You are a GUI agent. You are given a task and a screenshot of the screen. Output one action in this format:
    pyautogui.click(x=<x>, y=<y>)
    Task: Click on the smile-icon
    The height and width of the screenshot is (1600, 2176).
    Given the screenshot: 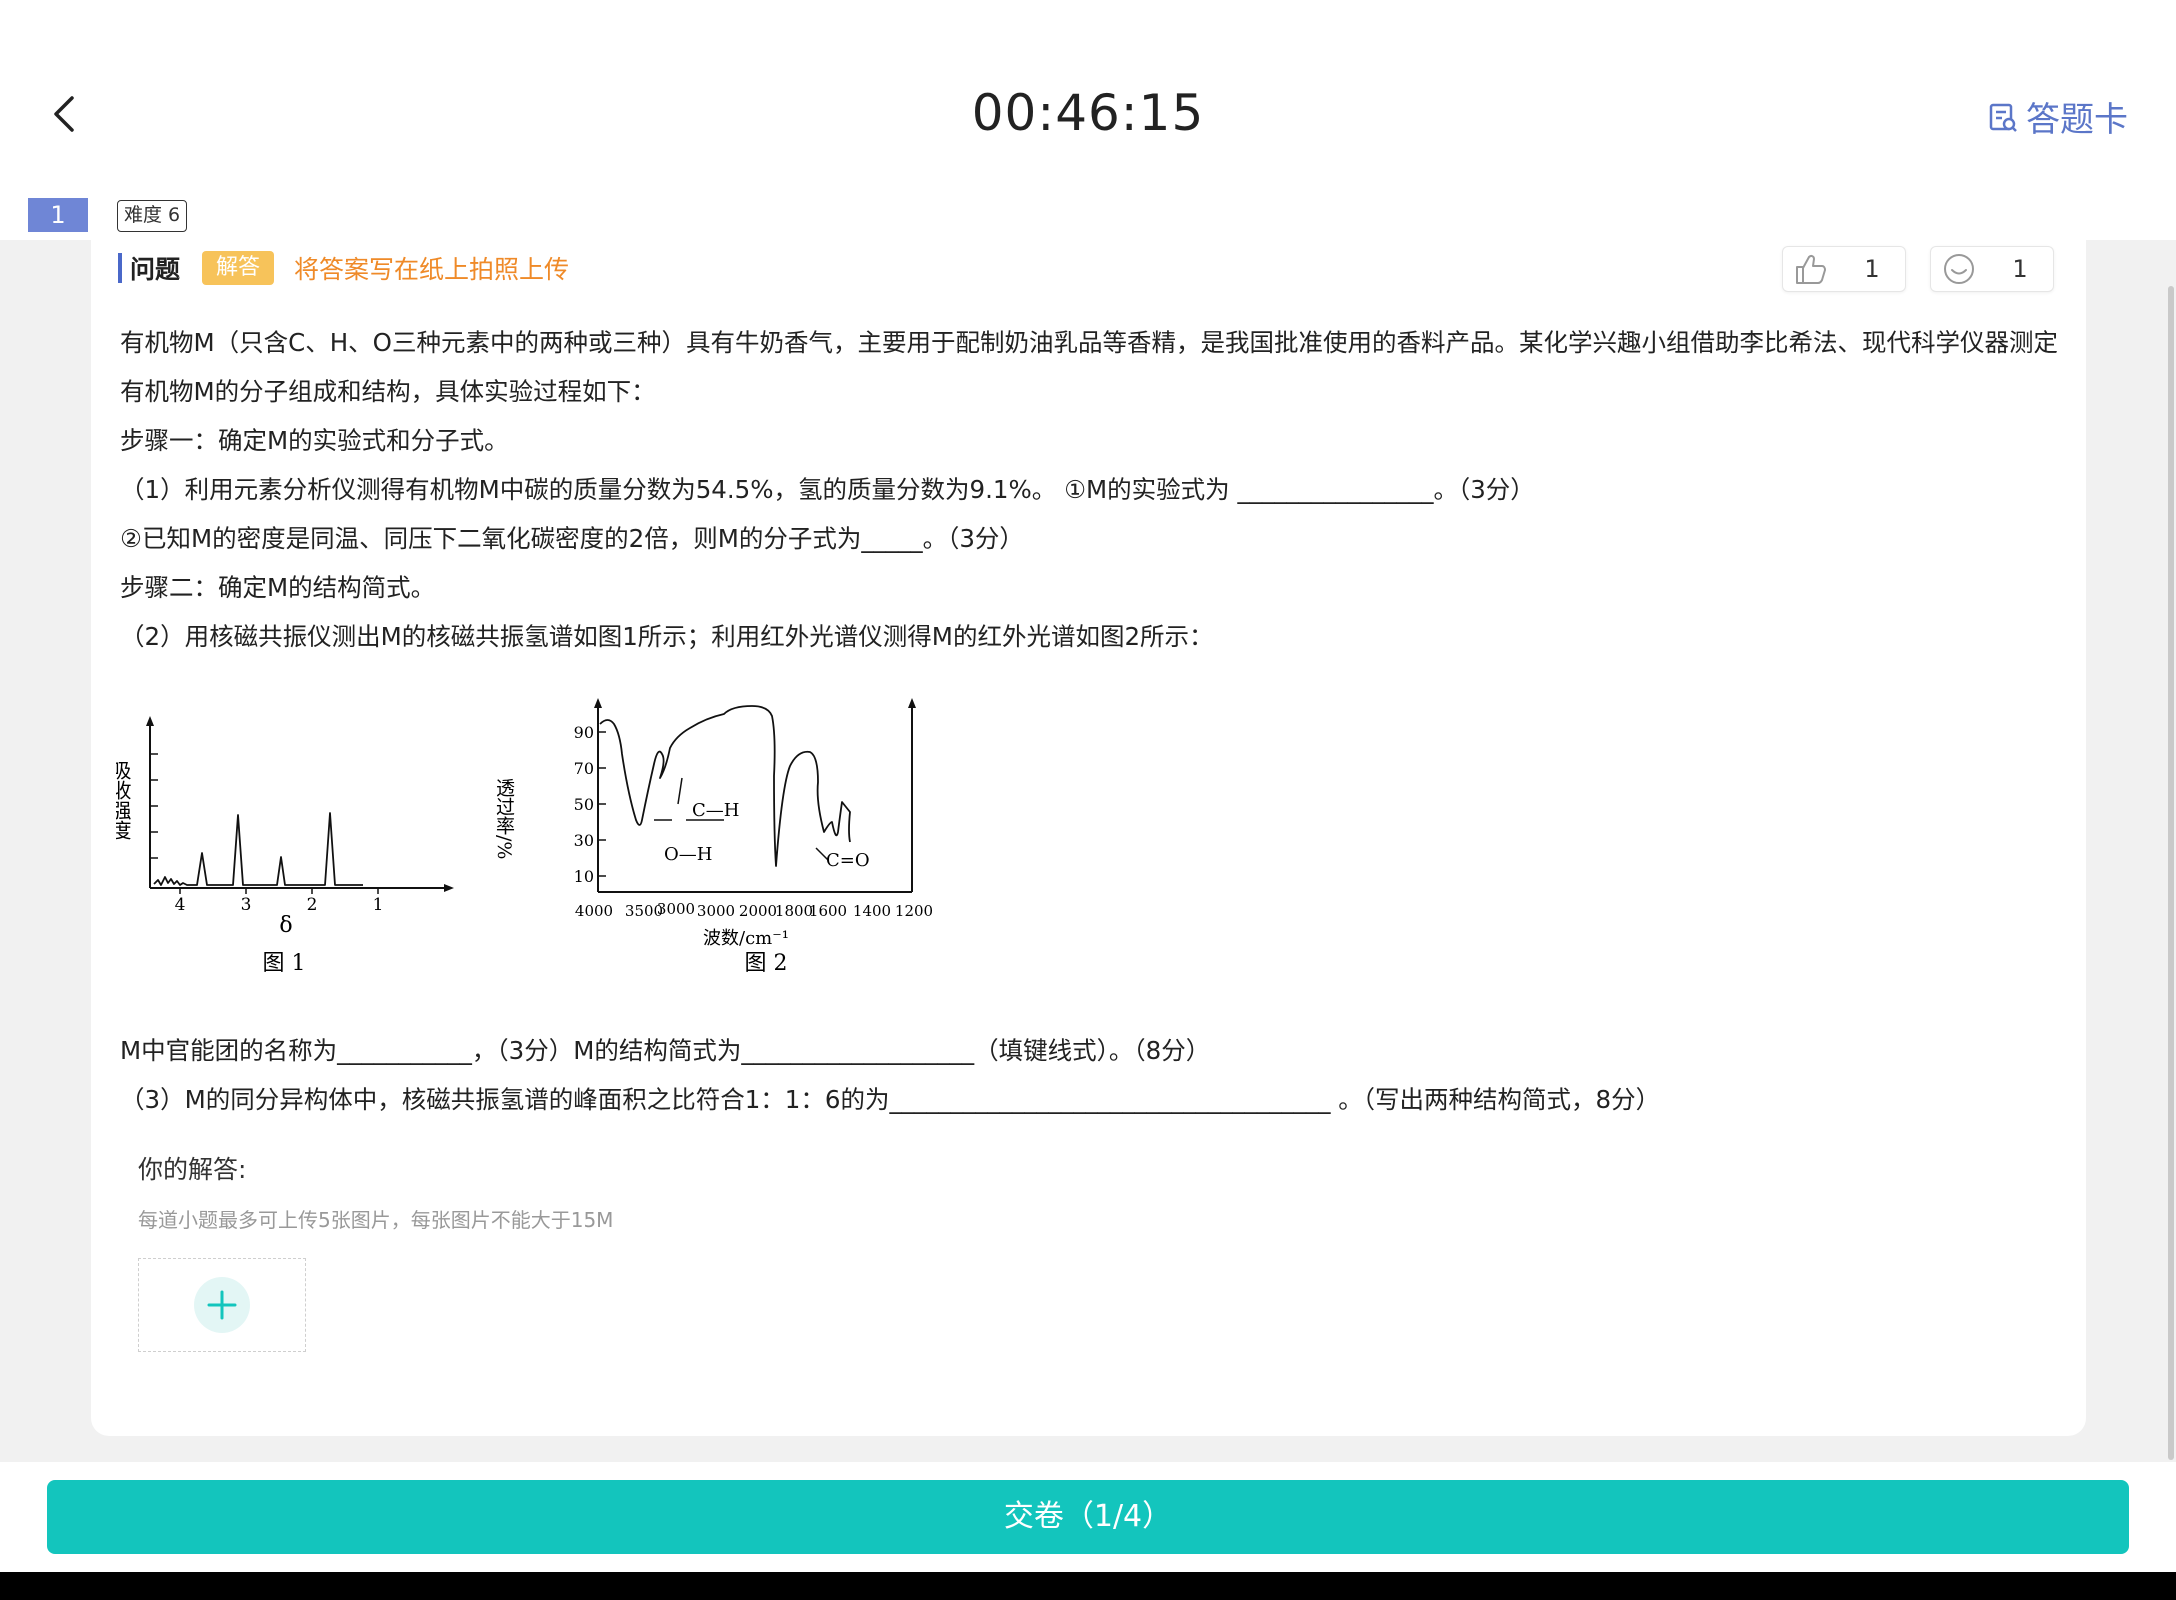 What is the action you would take?
    pyautogui.click(x=1959, y=269)
    